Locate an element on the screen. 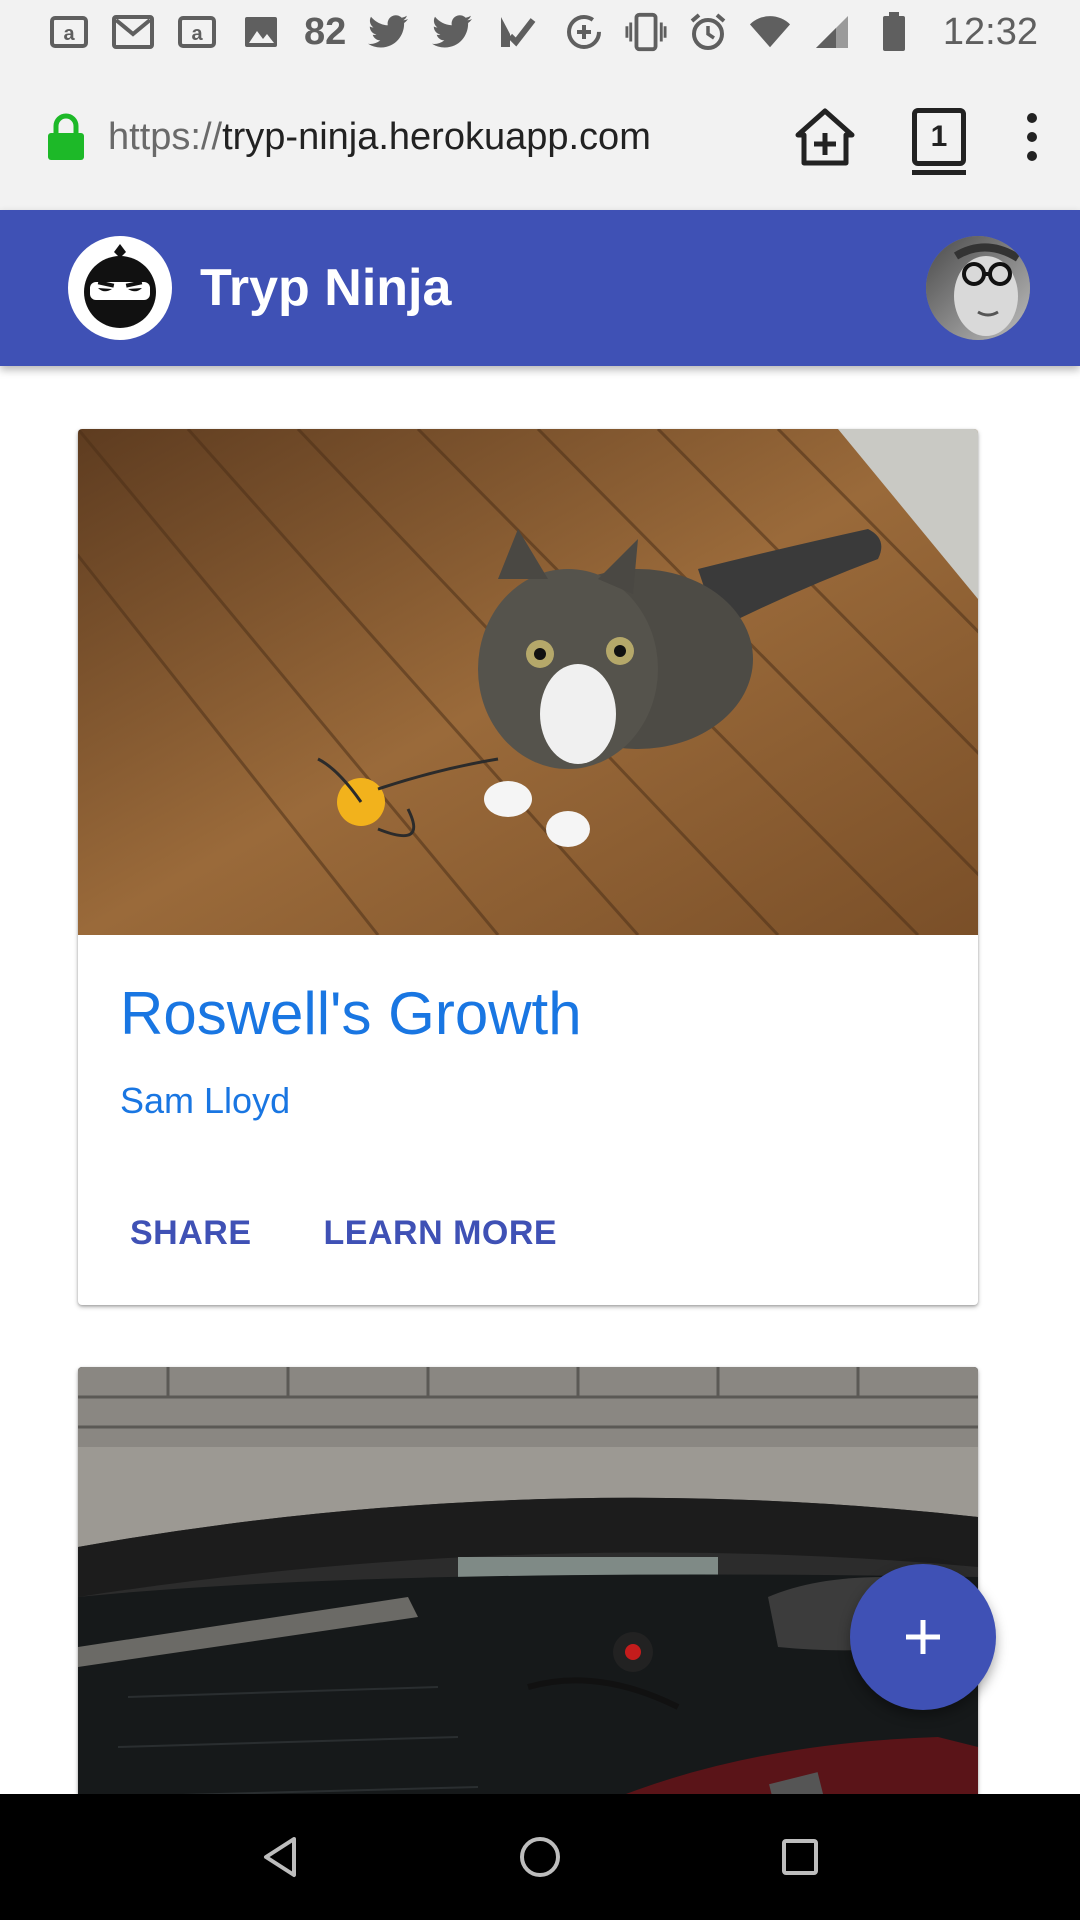  alarm-icon is located at coordinates (708, 32).